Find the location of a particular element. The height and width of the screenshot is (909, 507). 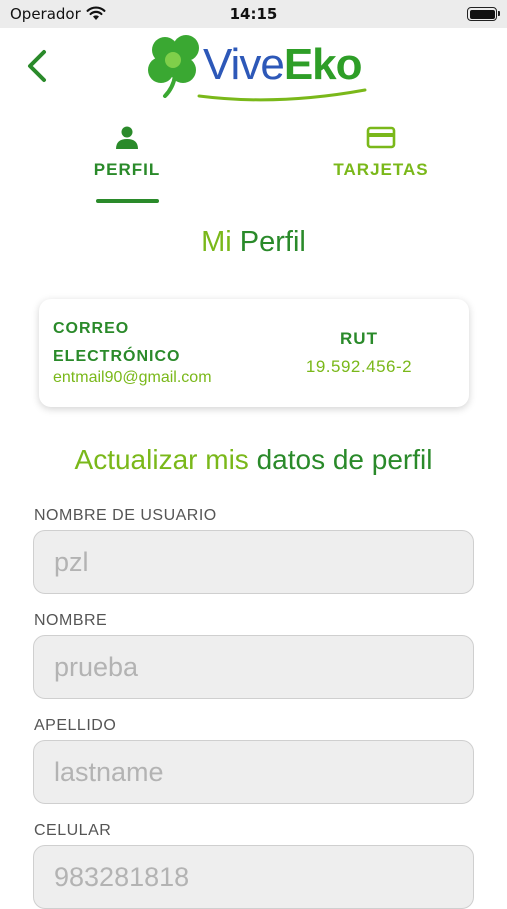

tab-perfil-label: PERFIL is located at coordinates (127, 169).